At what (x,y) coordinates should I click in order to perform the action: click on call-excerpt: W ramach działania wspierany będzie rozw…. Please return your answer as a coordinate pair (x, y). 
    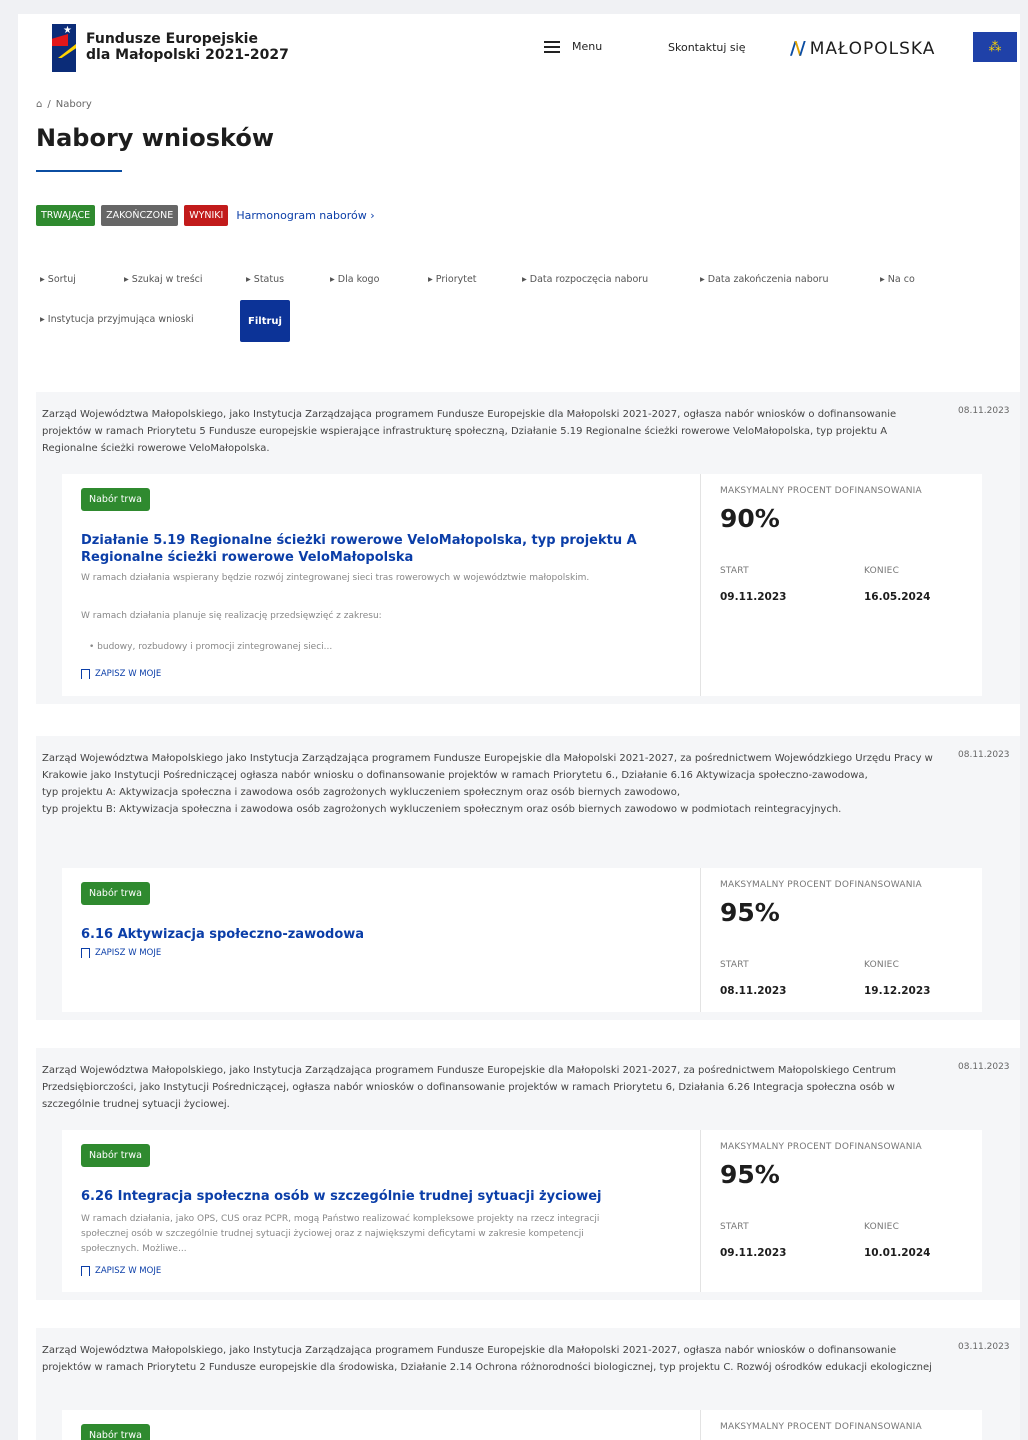
    Looking at the image, I should click on (335, 578).